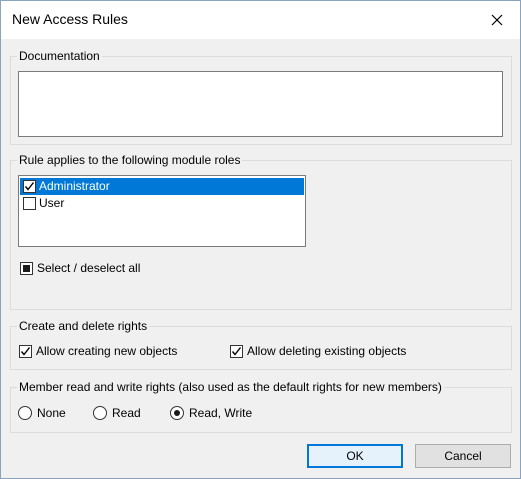 Image resolution: width=521 pixels, height=479 pixels. I want to click on module-roles-list: Administrator User, so click(162, 211).